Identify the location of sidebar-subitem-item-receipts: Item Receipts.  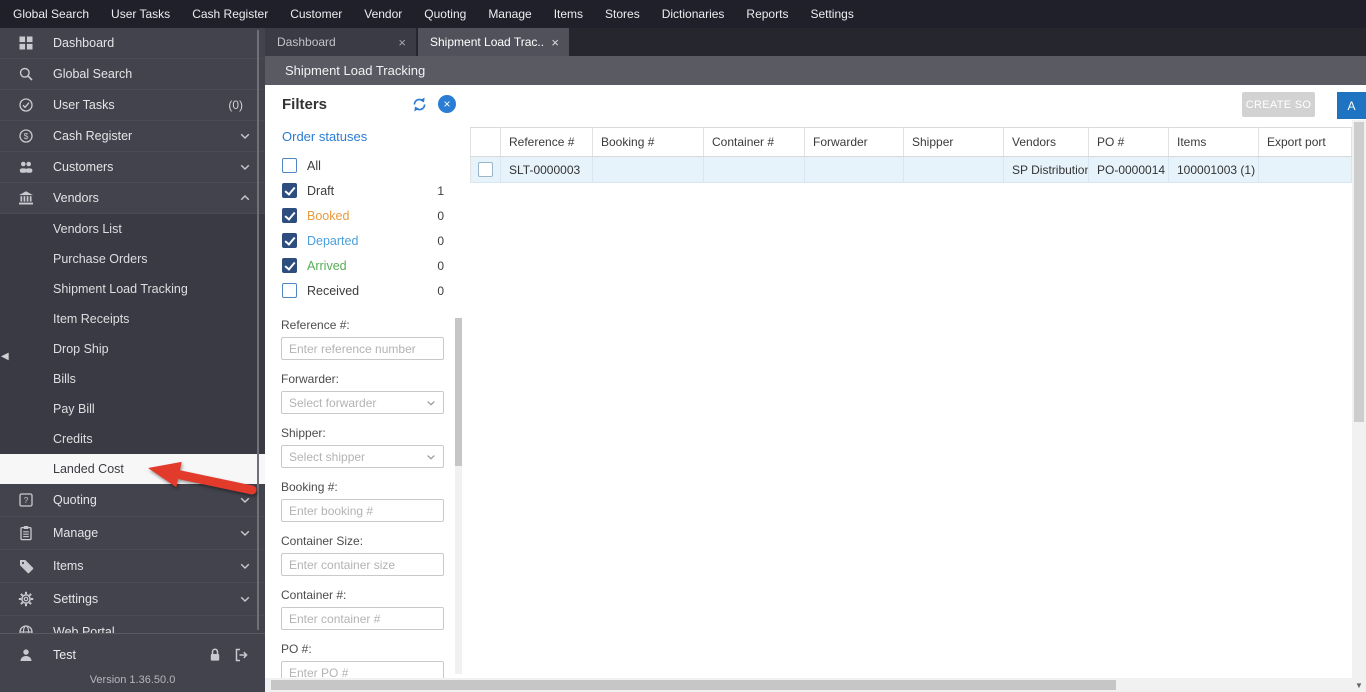
(132, 319).